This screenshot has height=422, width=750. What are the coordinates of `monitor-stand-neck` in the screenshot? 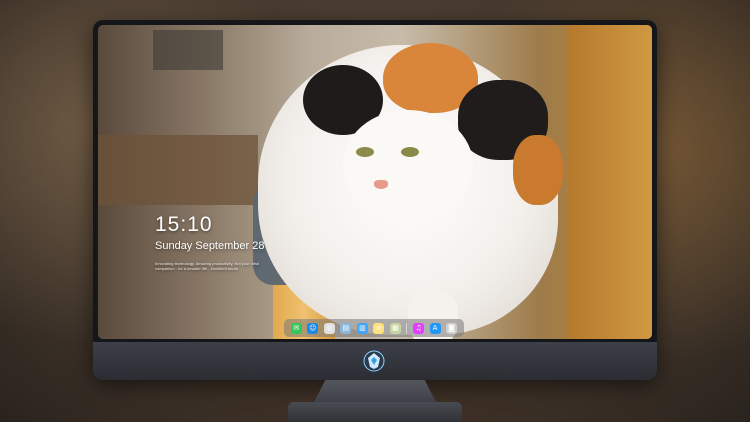 It's located at (375, 392).